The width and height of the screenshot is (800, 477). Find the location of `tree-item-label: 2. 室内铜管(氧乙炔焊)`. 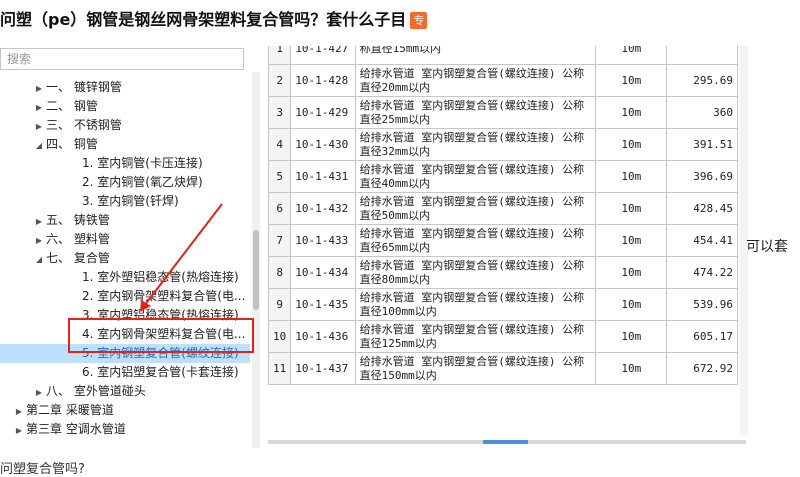

tree-item-label: 2. 室内铜管(氧乙炔焊) is located at coordinates (142, 182).